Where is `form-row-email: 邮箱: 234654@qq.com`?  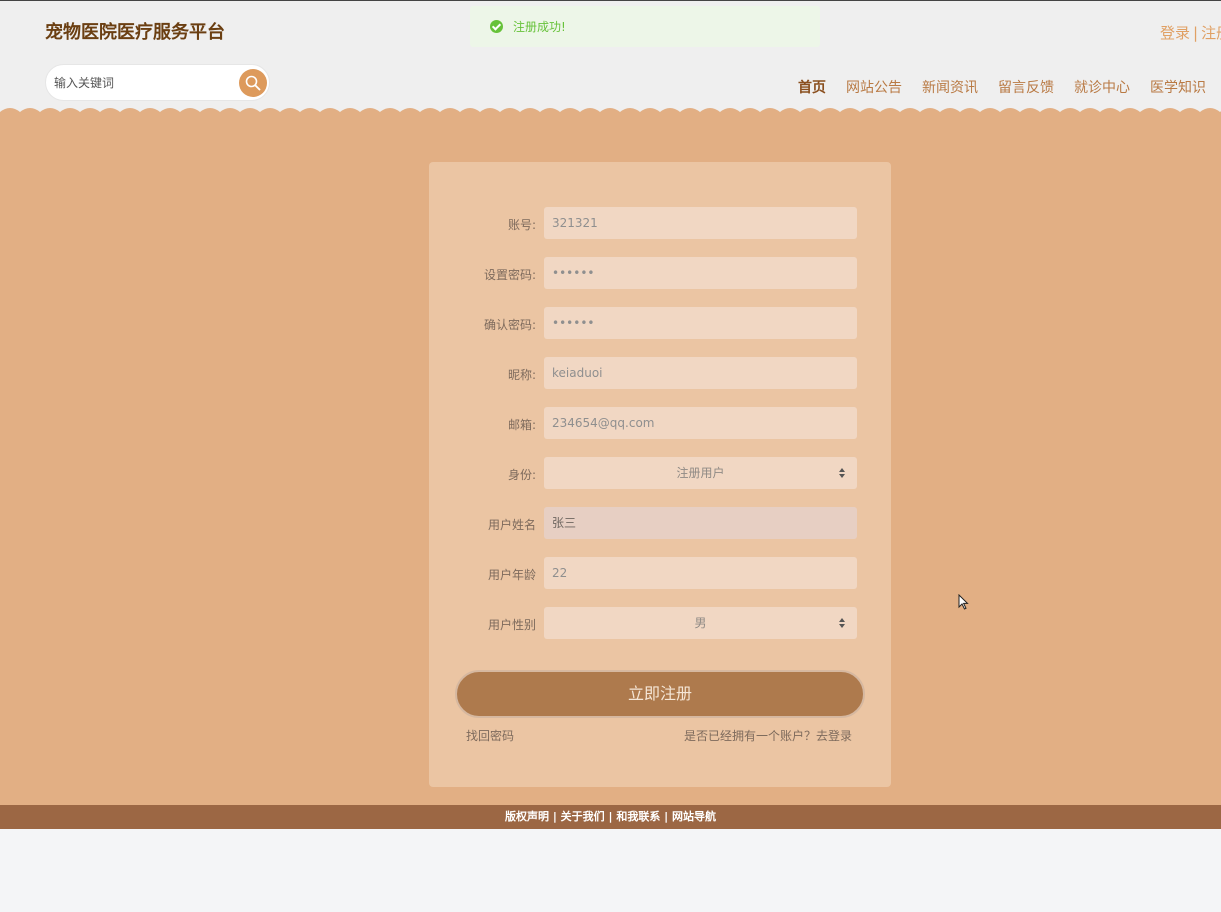 form-row-email: 邮箱: 234654@qq.com is located at coordinates (660, 423).